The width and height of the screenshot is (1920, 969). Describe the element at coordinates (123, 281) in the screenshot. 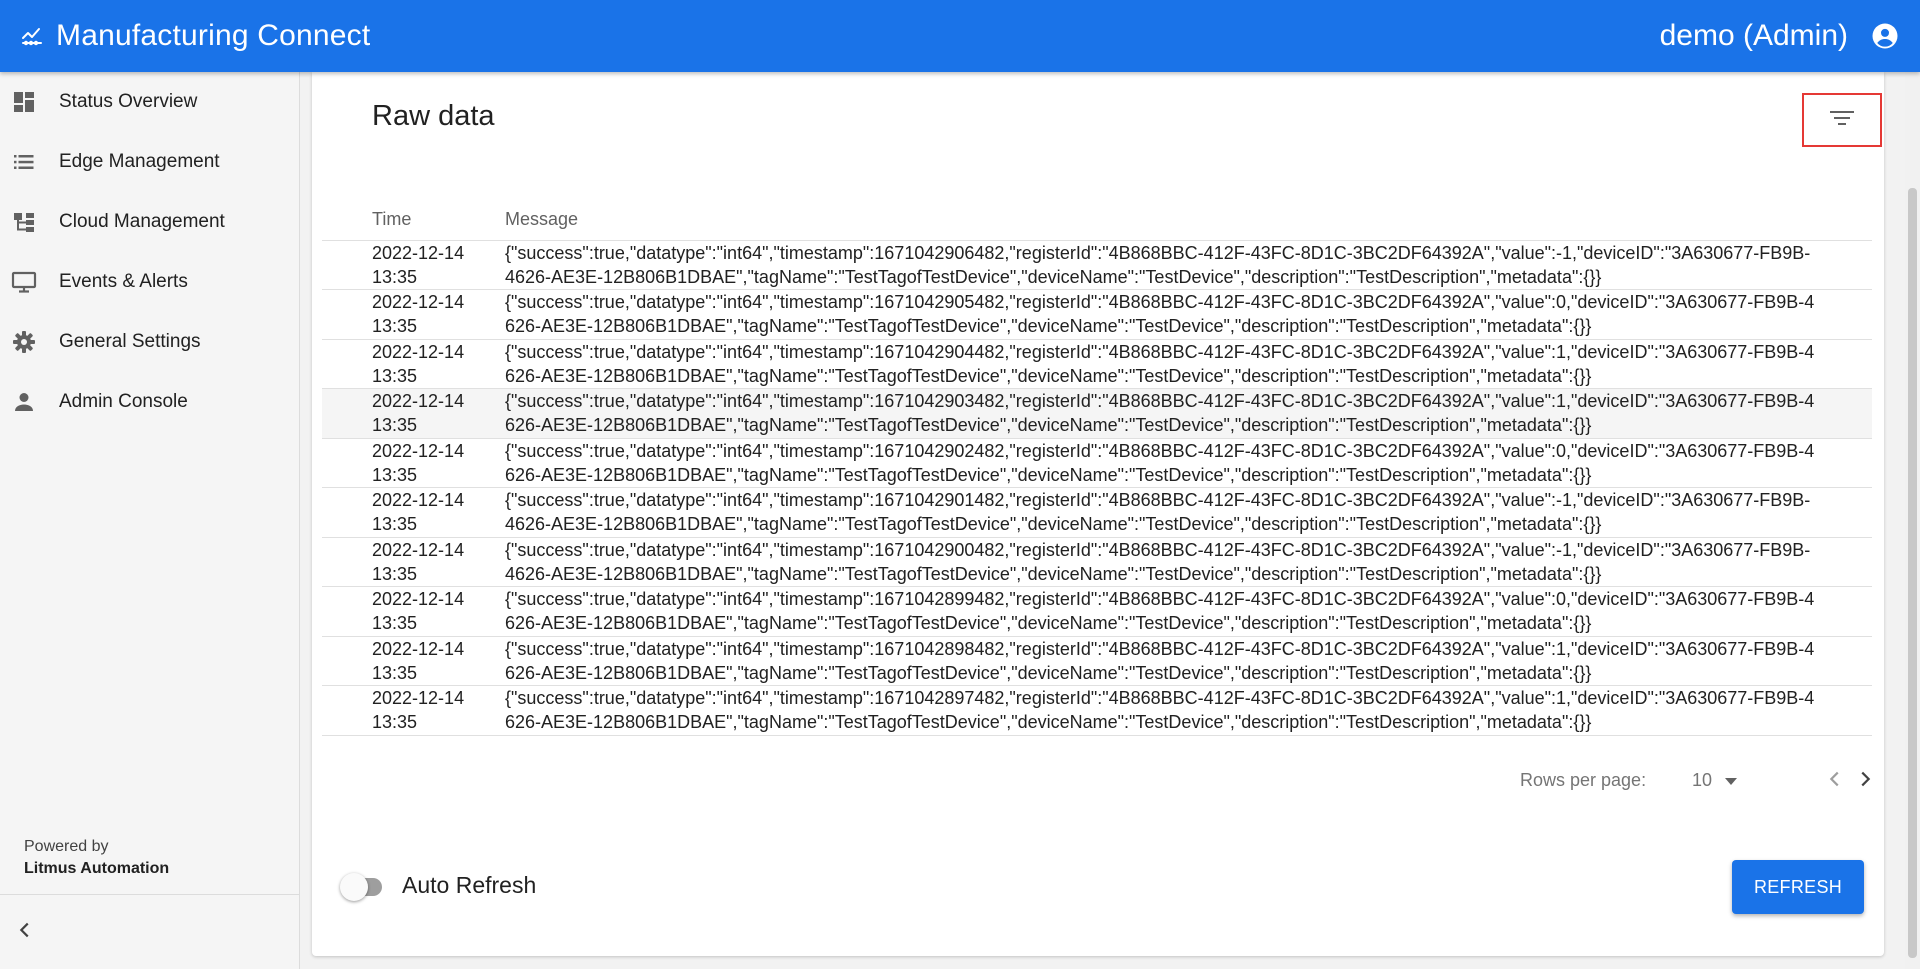

I see `sidebar-item-label: Events & Alerts` at that location.